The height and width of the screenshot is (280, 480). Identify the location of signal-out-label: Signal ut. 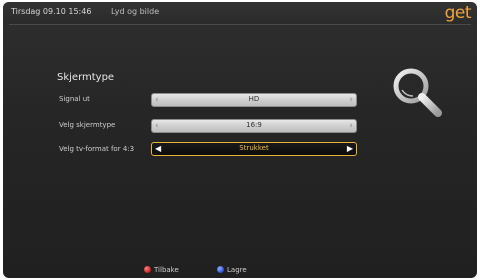
(74, 99).